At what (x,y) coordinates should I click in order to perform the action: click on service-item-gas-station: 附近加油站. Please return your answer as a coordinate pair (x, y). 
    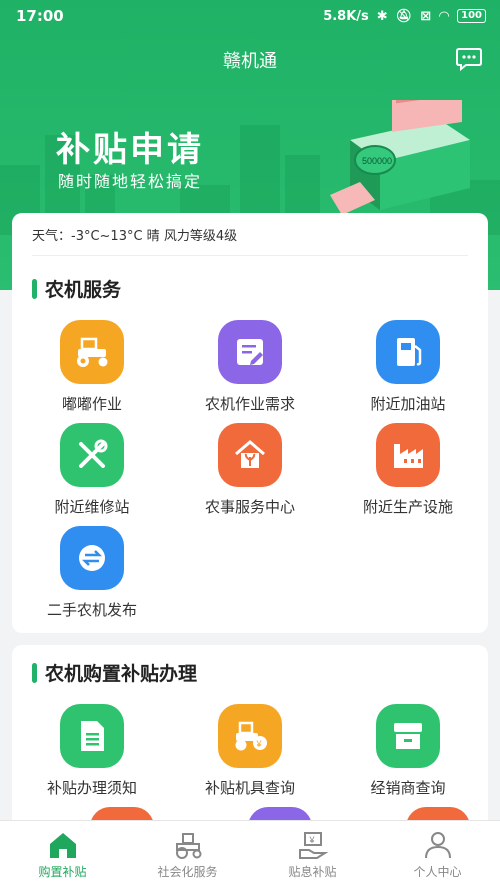
    Looking at the image, I should click on (408, 367).